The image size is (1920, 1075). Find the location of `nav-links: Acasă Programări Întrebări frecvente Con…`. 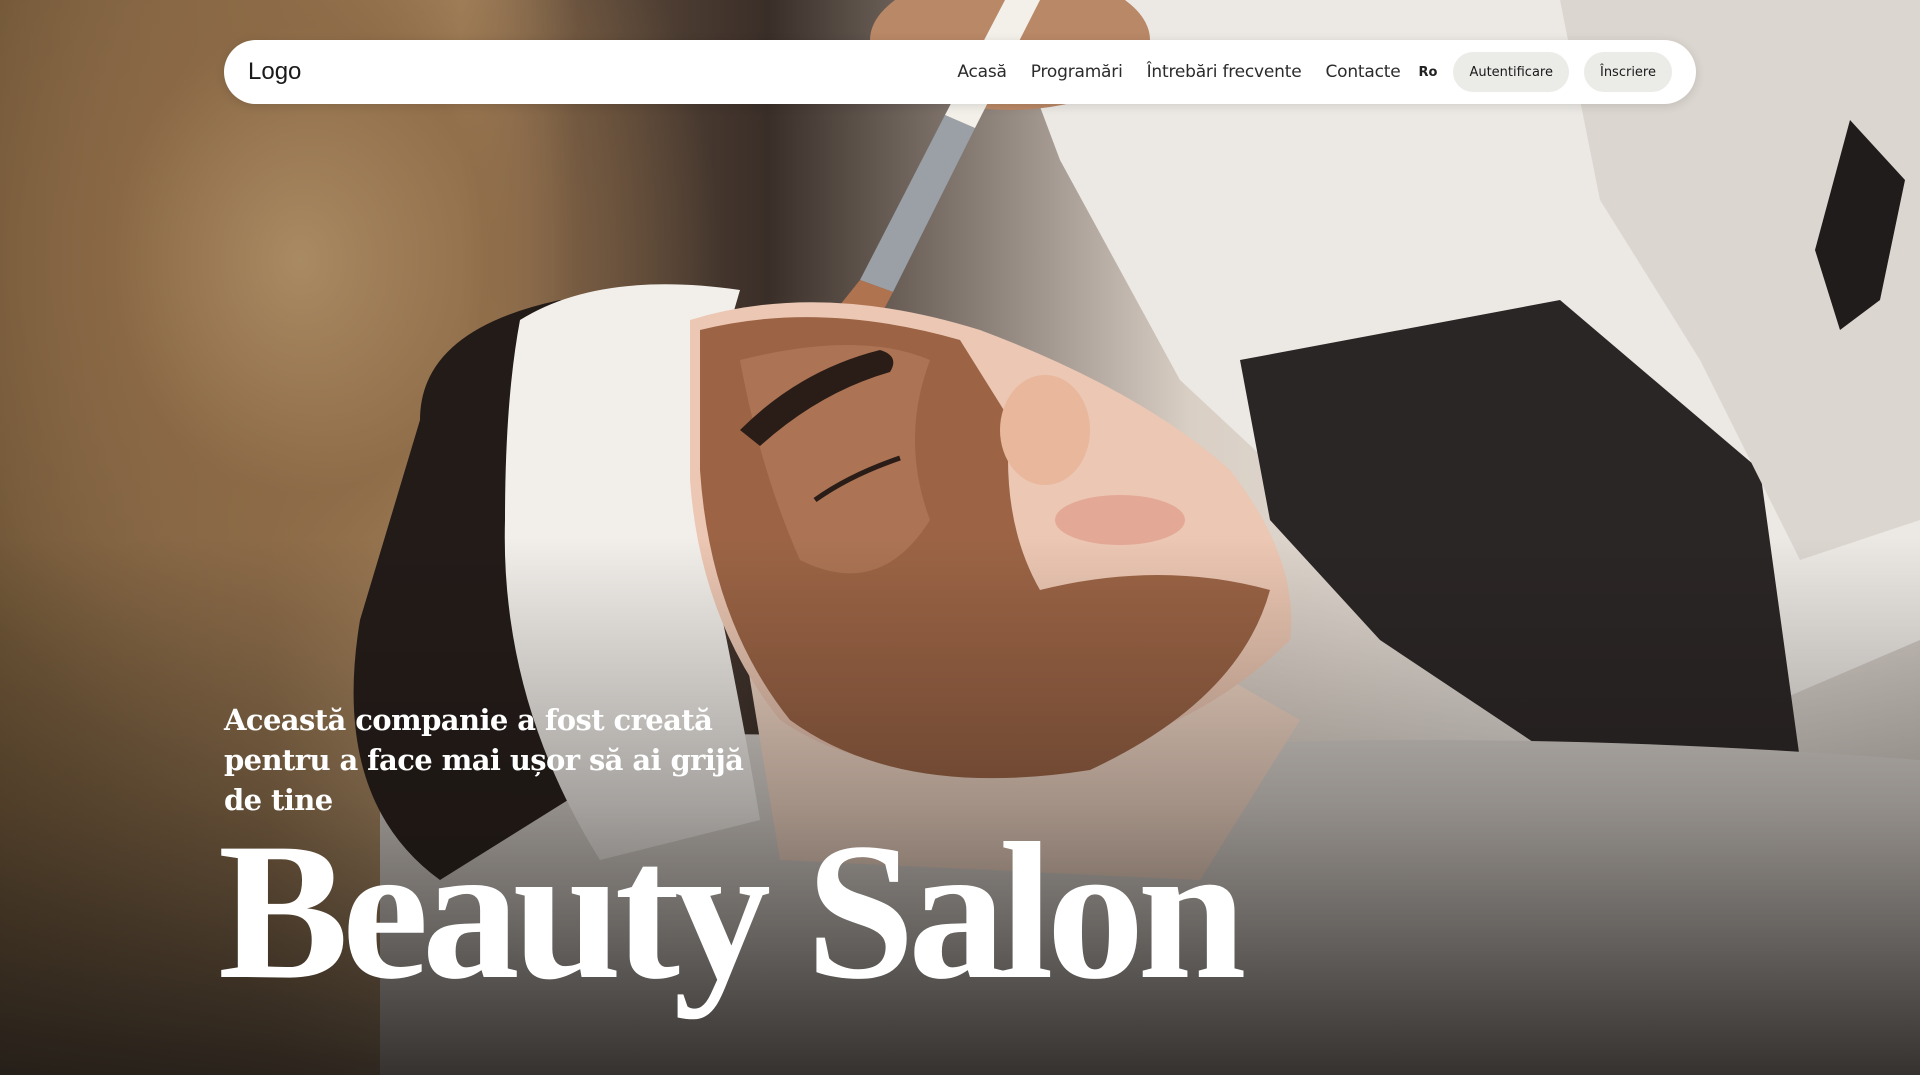

nav-links: Acasă Programări Întrebări frecvente Con… is located at coordinates (1178, 72).